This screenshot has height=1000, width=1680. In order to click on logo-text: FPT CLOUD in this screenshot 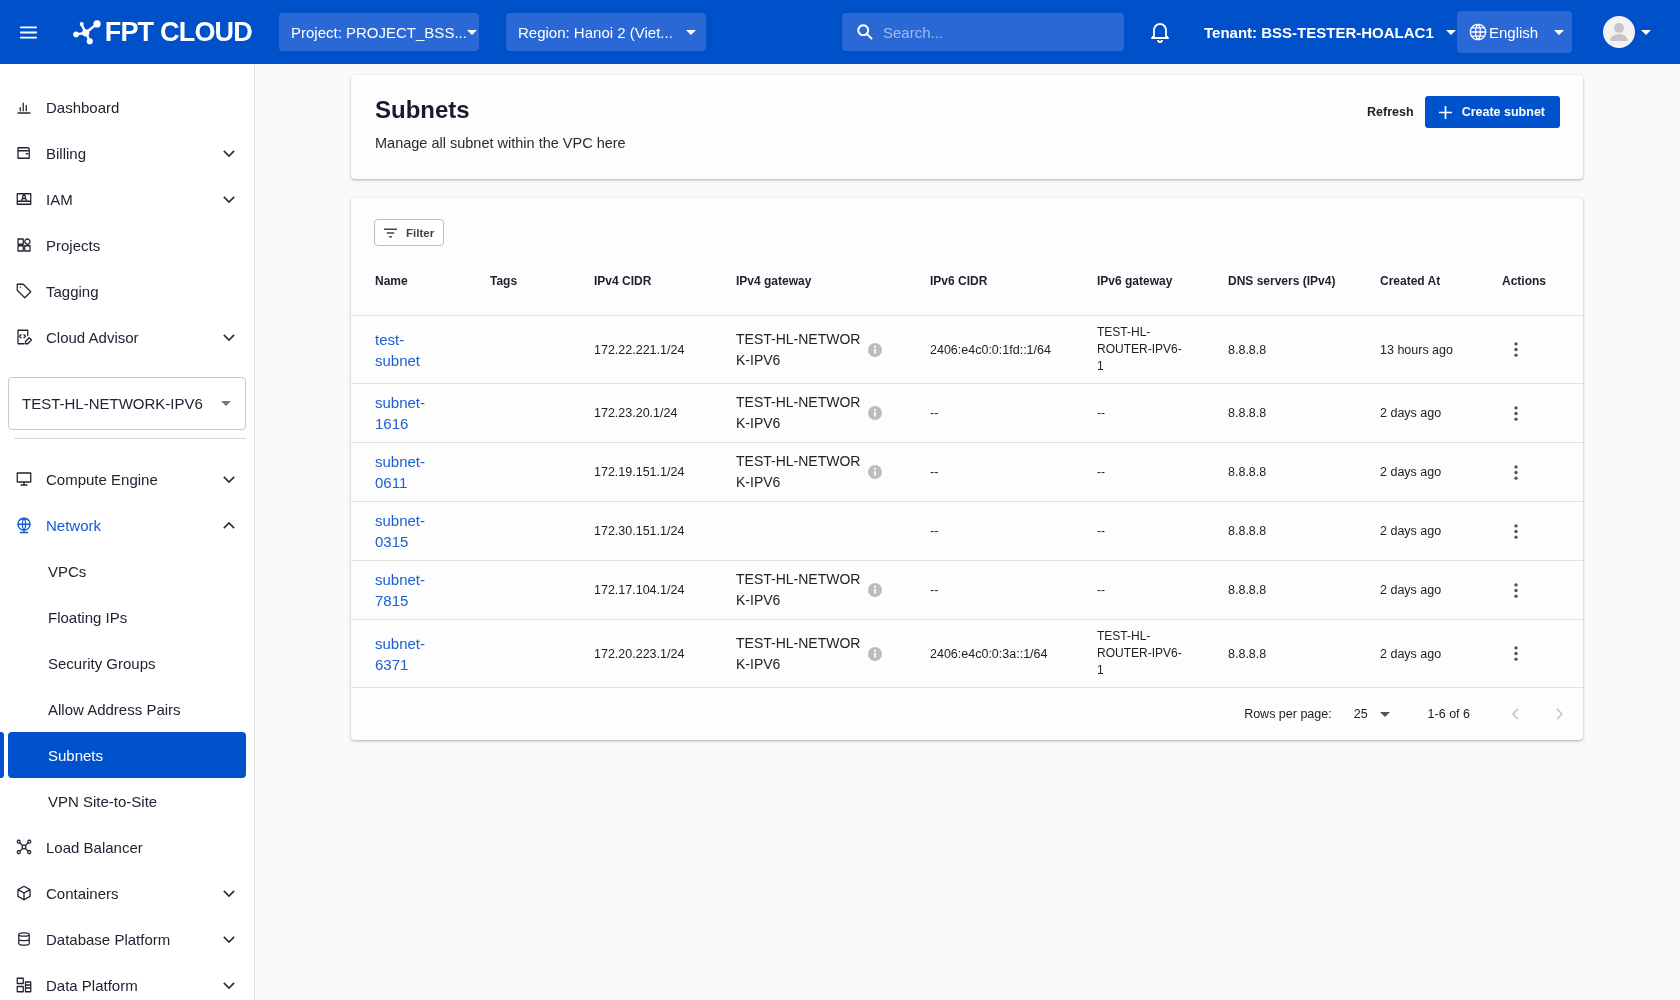, I will do `click(178, 32)`.